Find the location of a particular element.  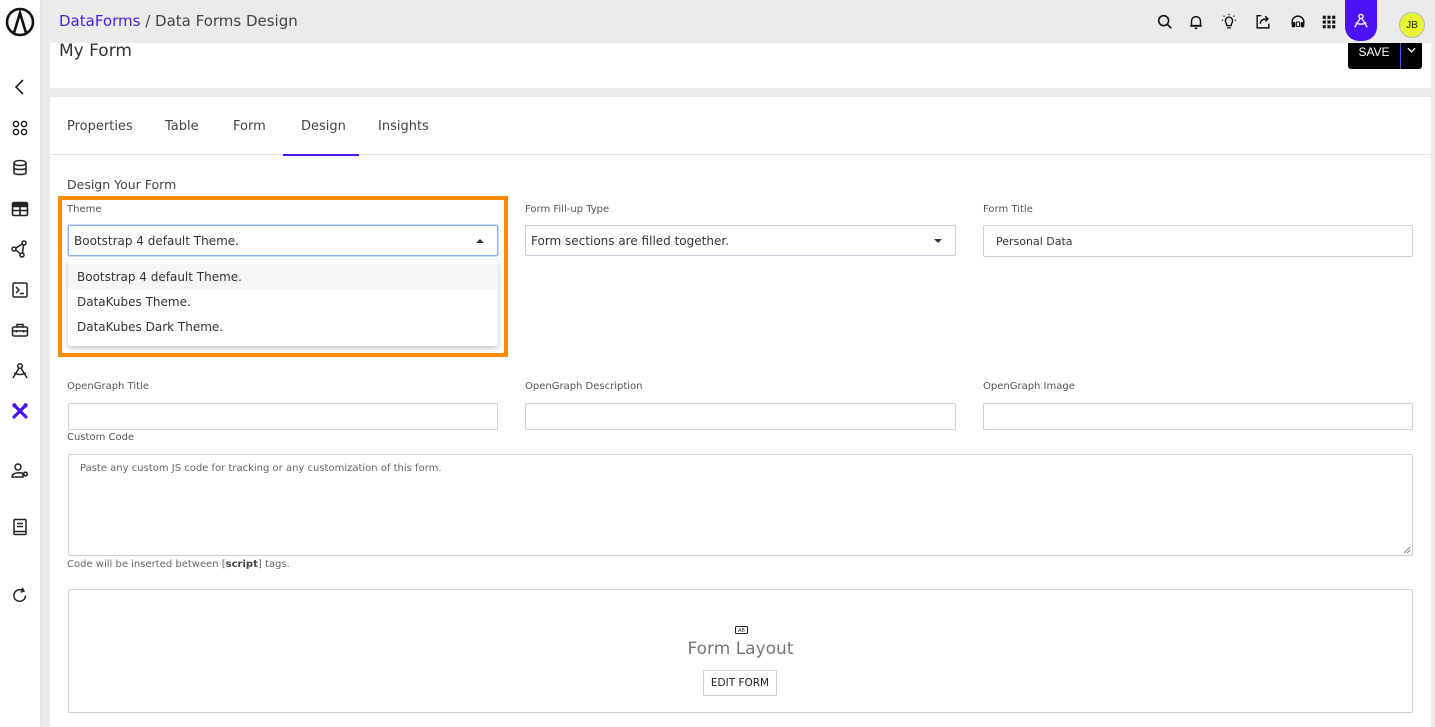

custom-code-label: Custom Code is located at coordinates (101, 437).